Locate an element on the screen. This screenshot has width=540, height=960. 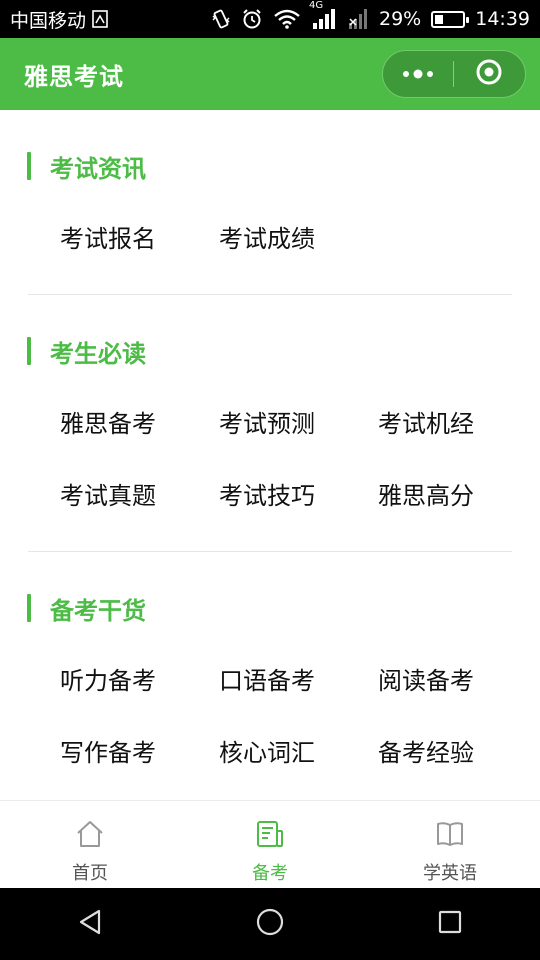
section-header: 备考干货 is located at coordinates (270, 608).